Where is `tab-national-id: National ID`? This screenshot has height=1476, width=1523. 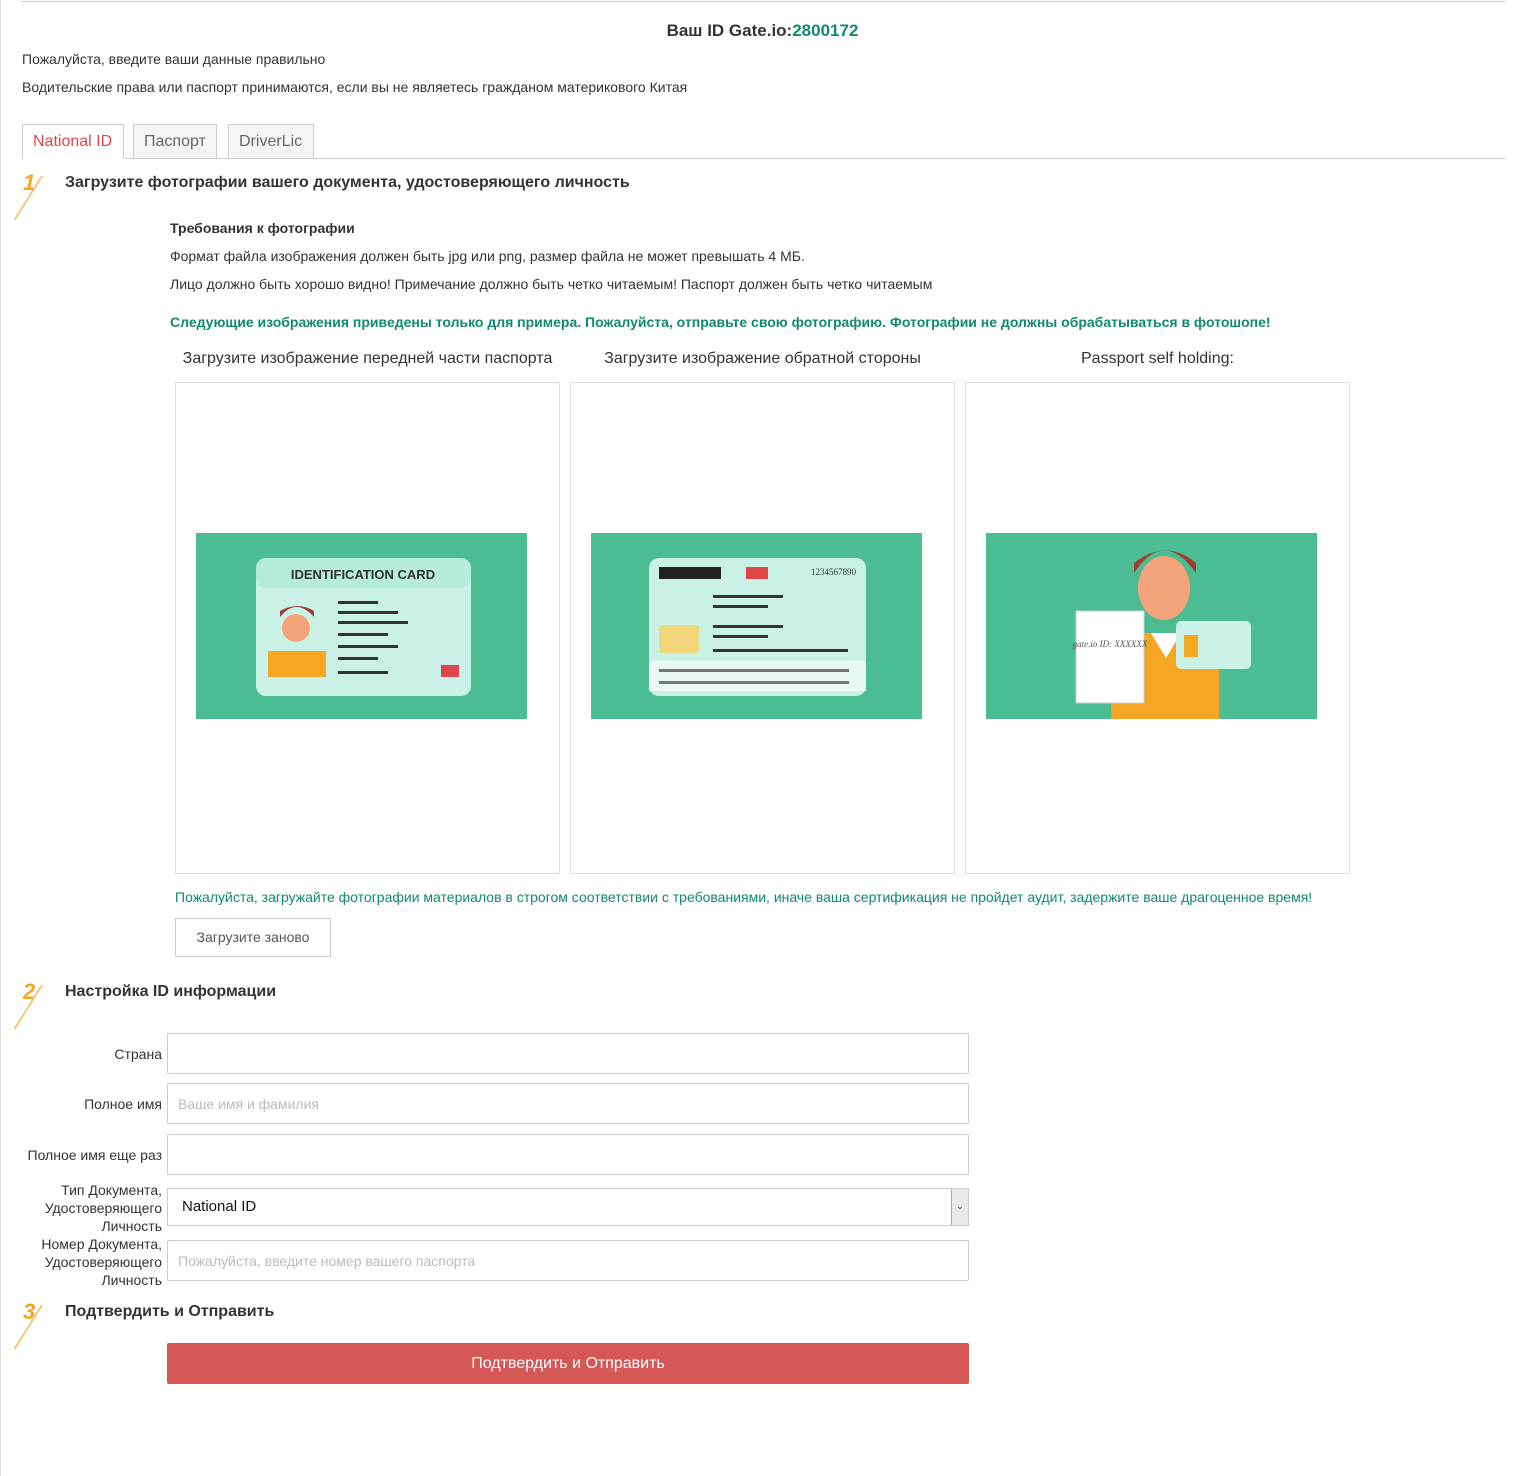
tab-national-id: National ID is located at coordinates (73, 141).